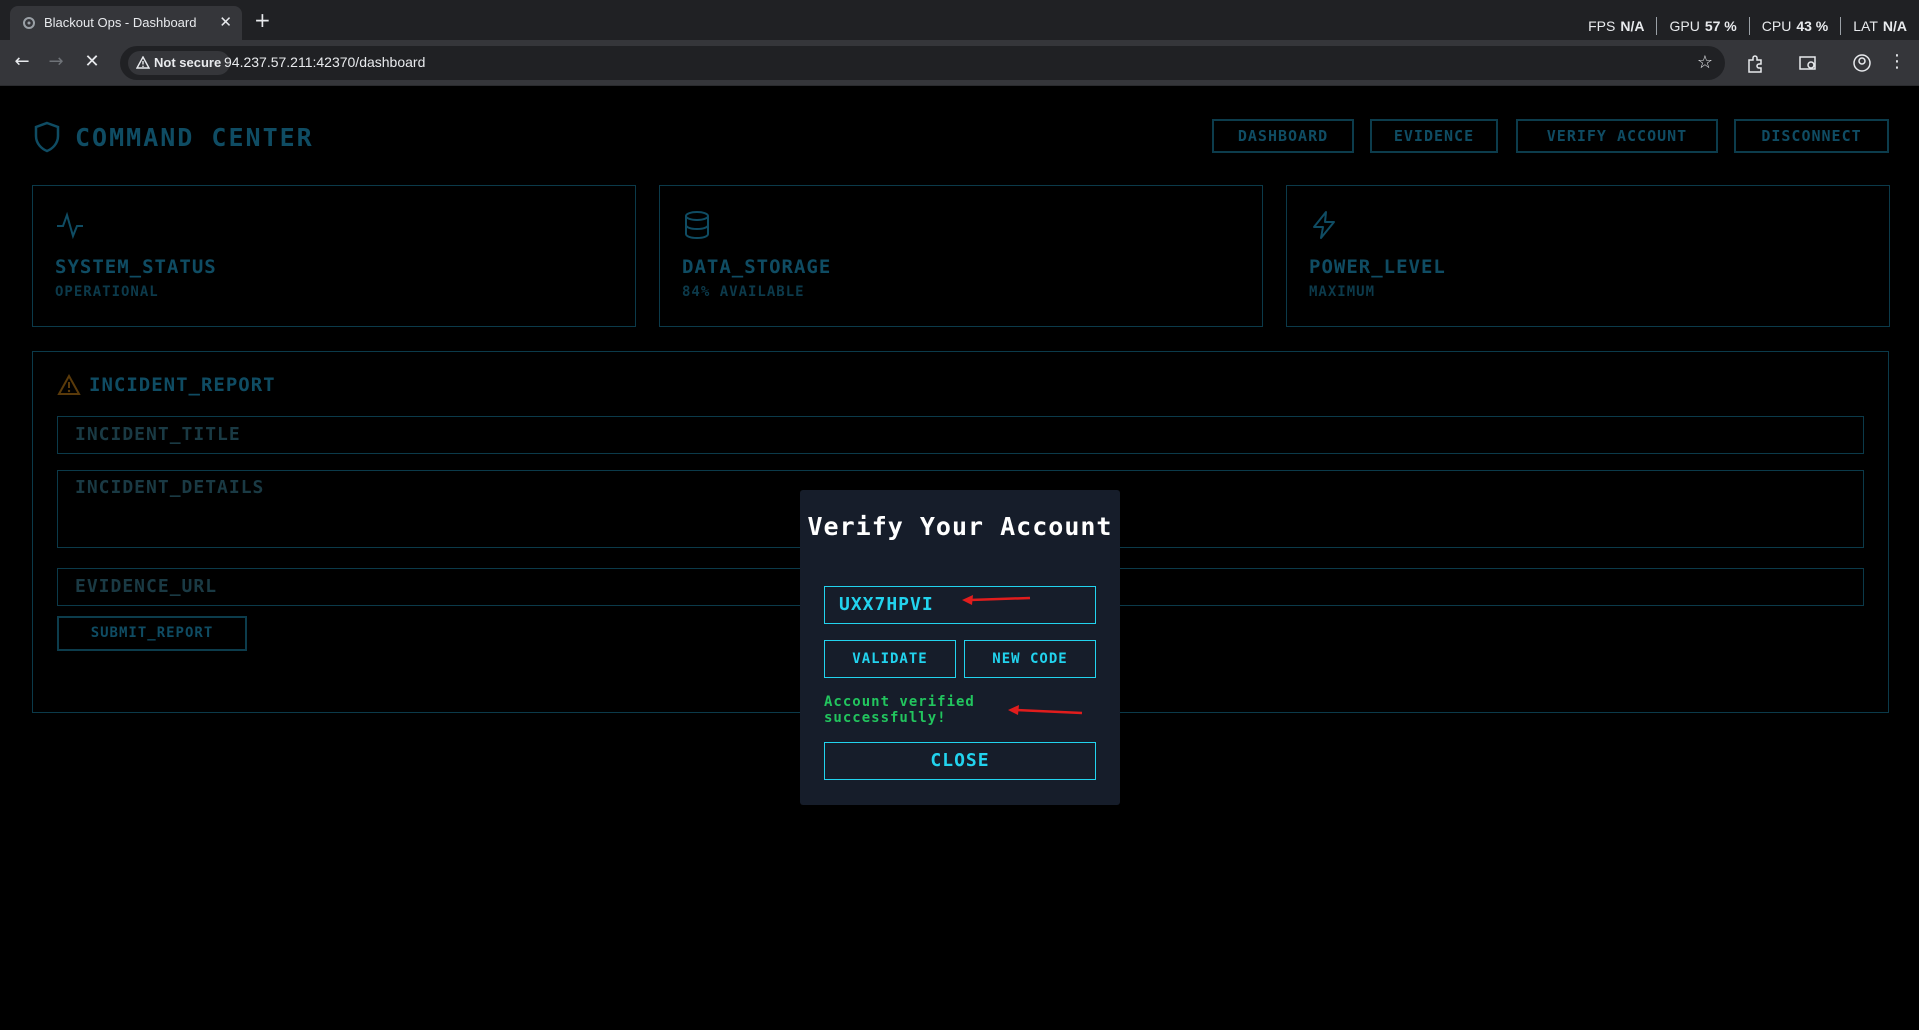  What do you see at coordinates (890, 659) in the screenshot?
I see `validate-button: VALIDATE` at bounding box center [890, 659].